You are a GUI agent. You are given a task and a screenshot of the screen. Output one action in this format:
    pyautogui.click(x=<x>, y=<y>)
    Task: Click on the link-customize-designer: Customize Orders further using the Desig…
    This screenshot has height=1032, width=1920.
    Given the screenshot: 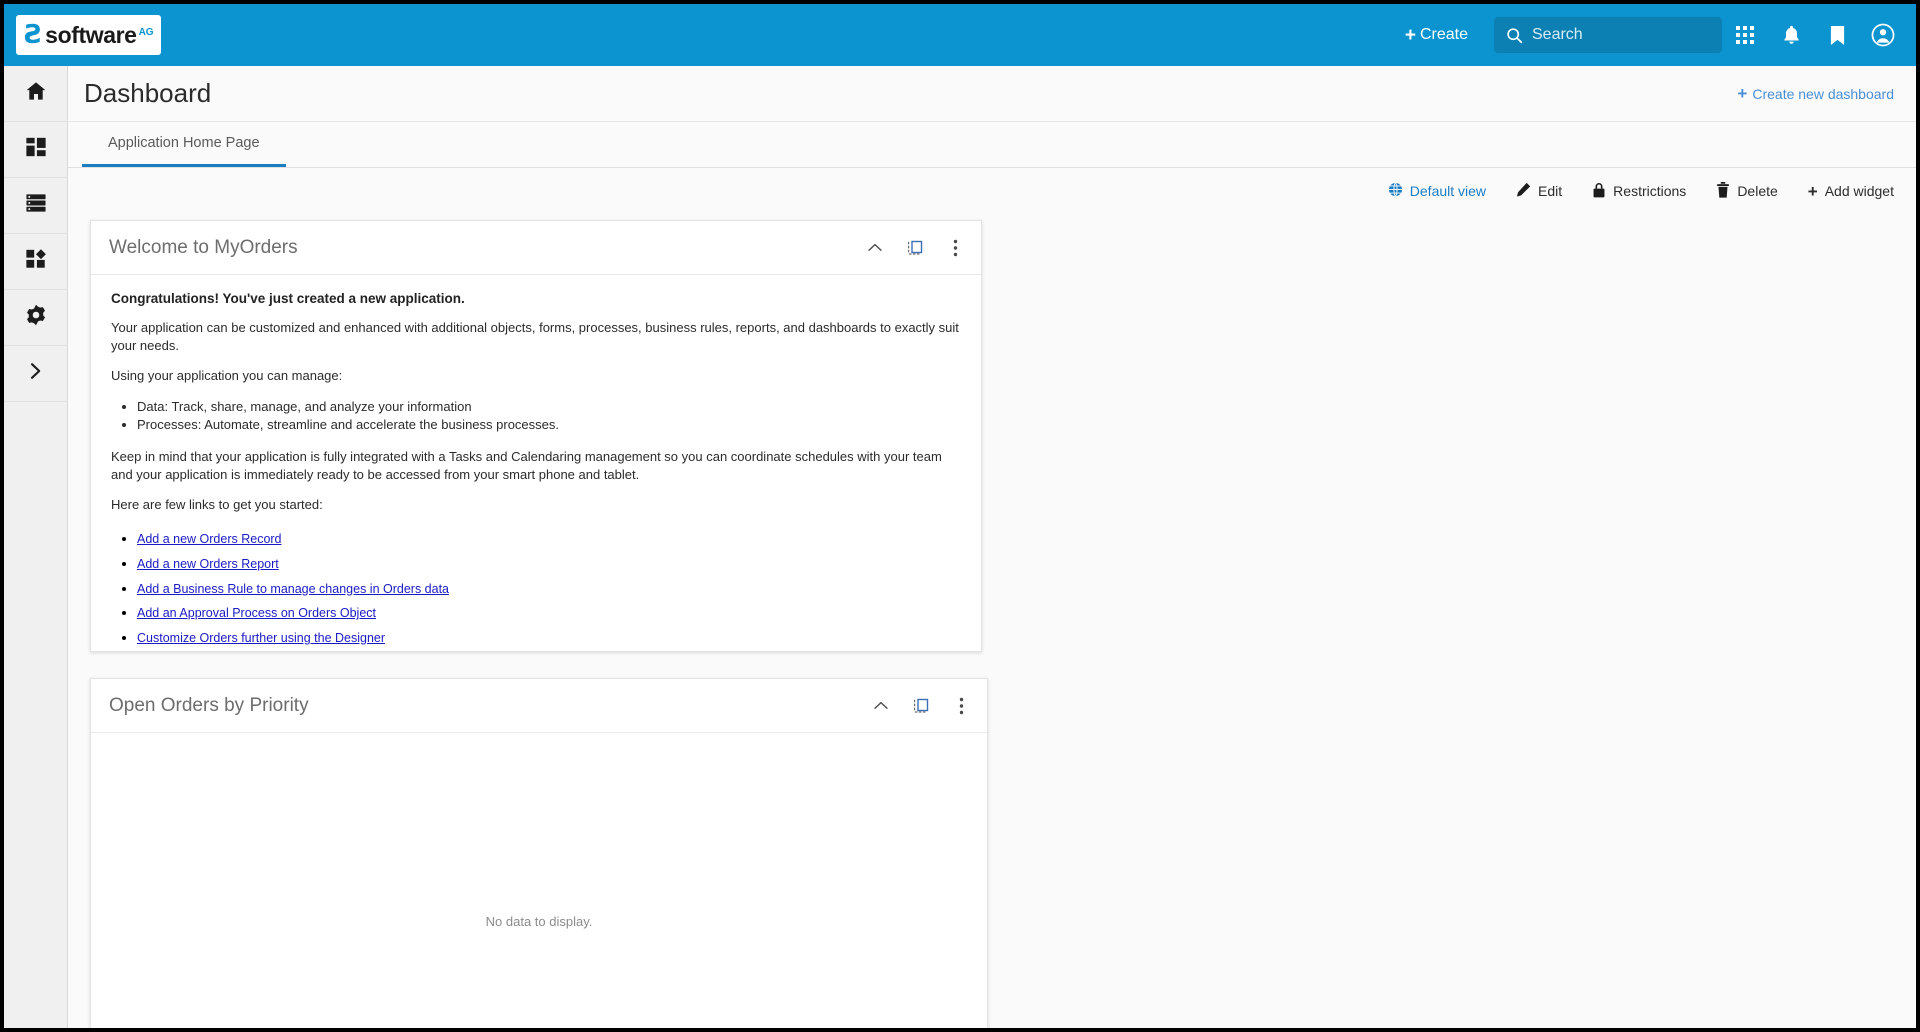 What is the action you would take?
    pyautogui.click(x=261, y=638)
    